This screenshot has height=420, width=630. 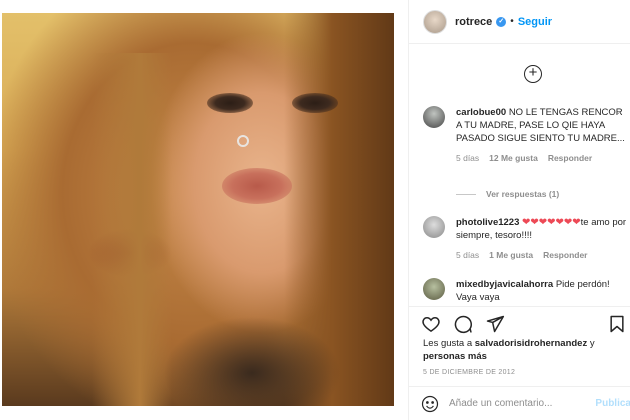 I want to click on comment-input, so click(x=519, y=403).